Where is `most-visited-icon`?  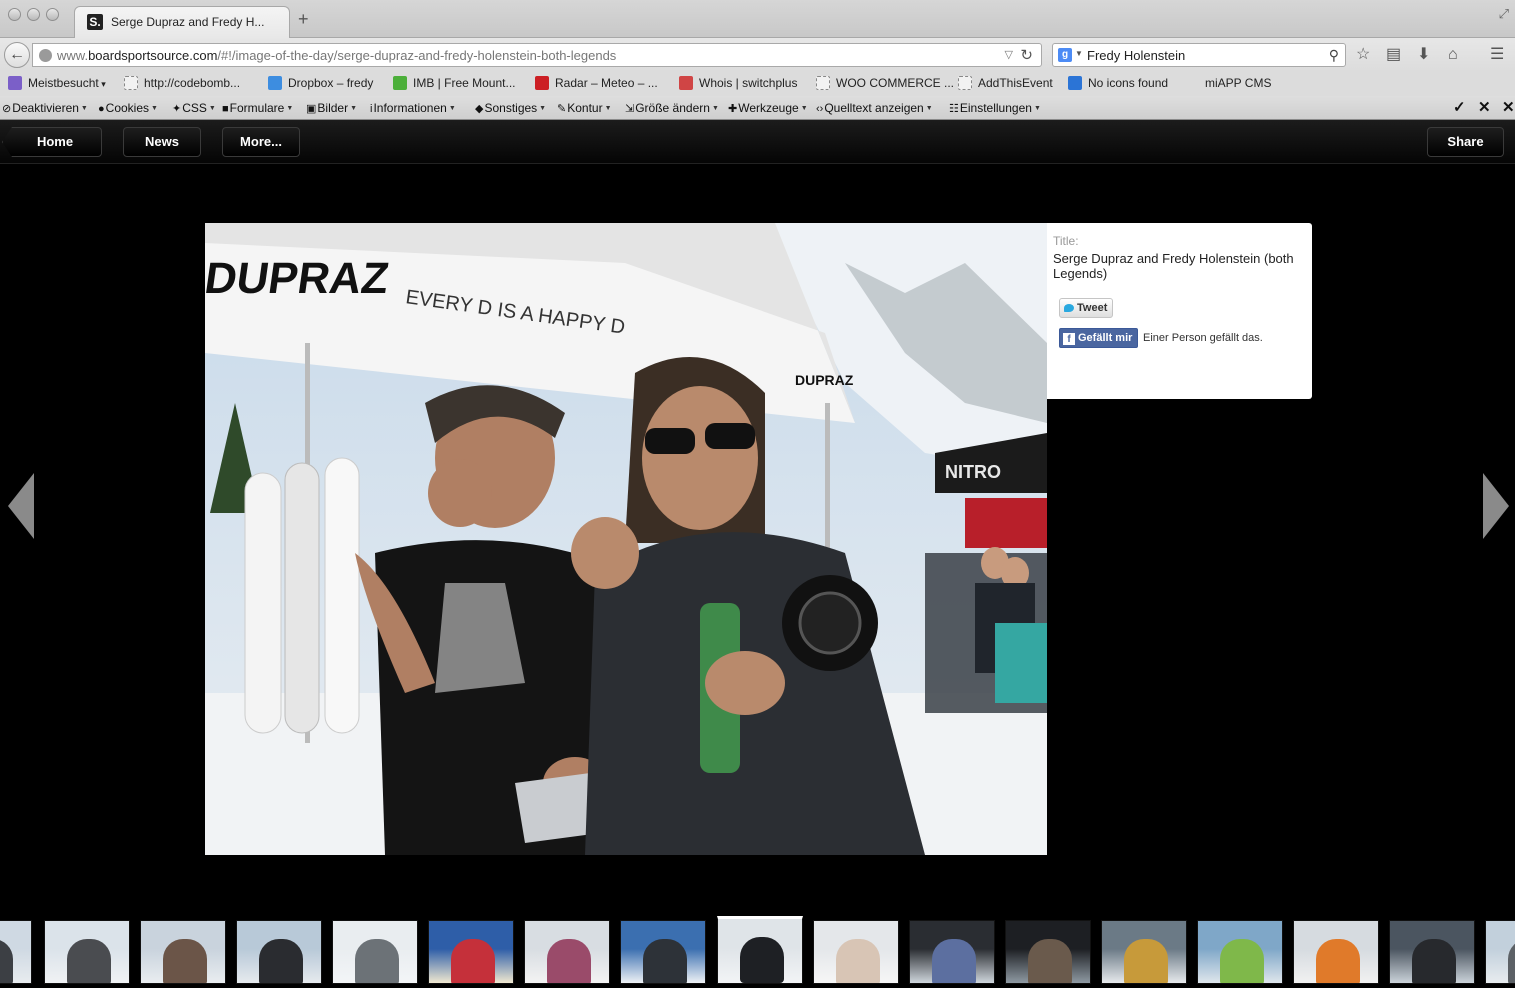
most-visited-icon is located at coordinates (15, 83).